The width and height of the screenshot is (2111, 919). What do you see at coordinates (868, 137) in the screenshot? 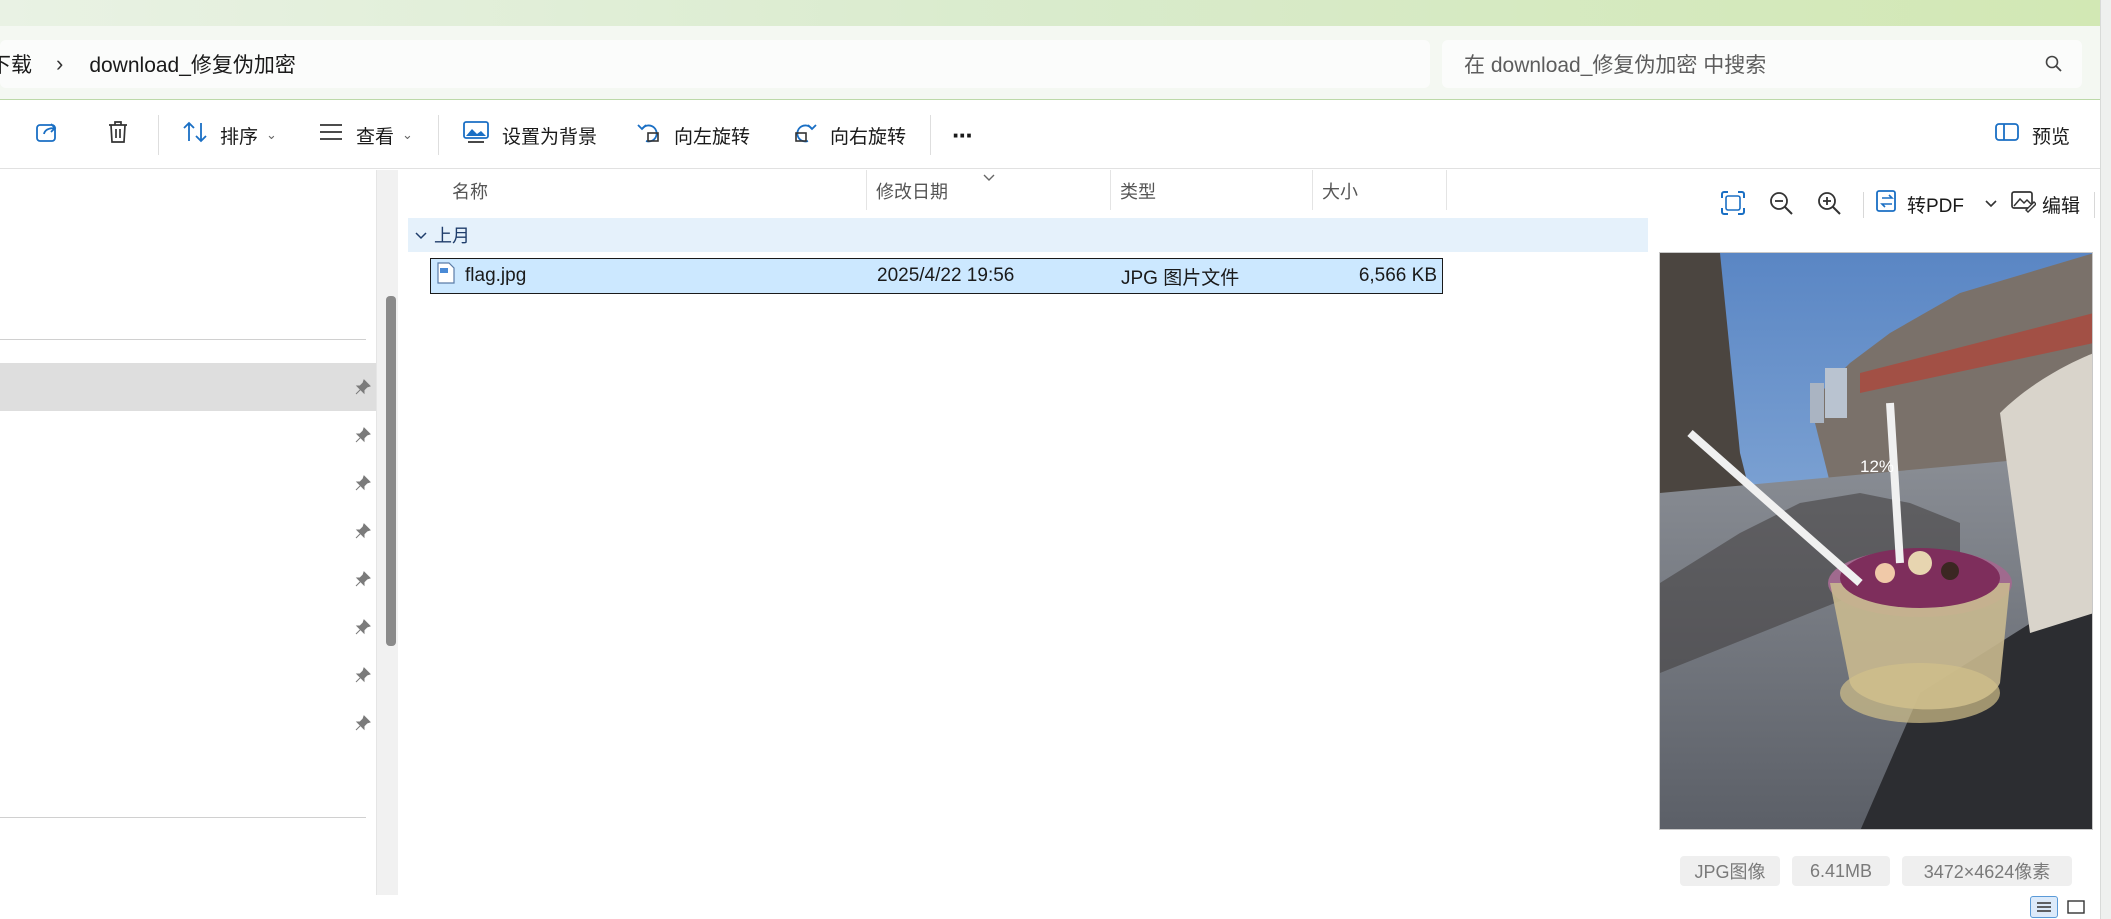
I see `rotate-right-label: 向右旋转` at bounding box center [868, 137].